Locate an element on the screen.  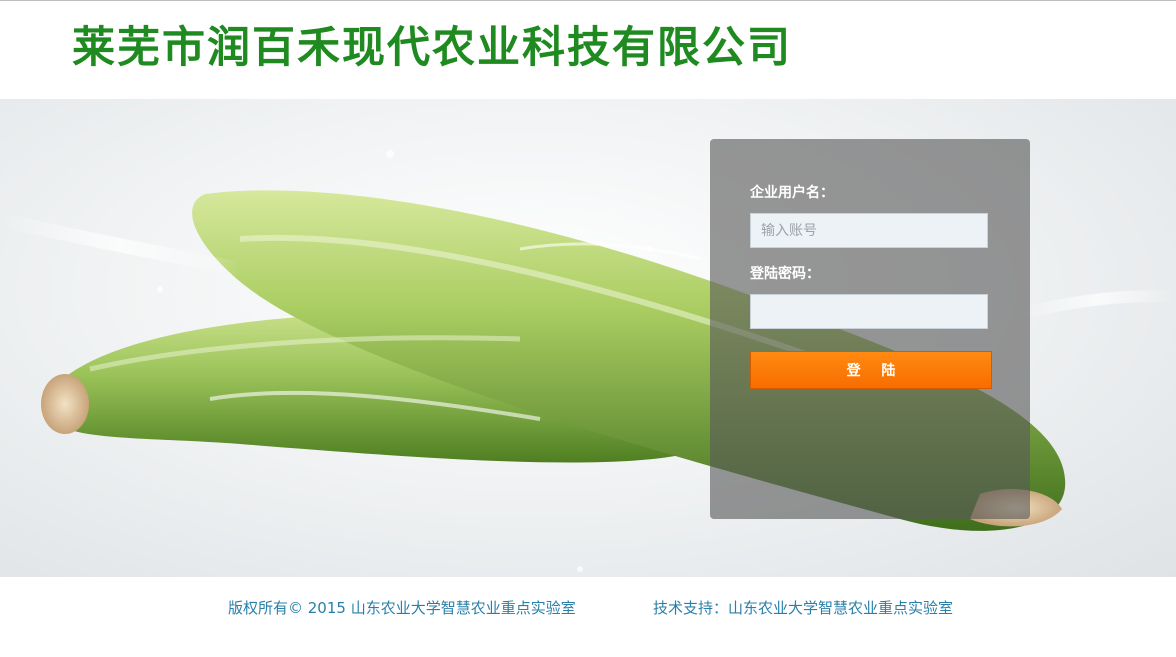
username-input is located at coordinates (869, 230).